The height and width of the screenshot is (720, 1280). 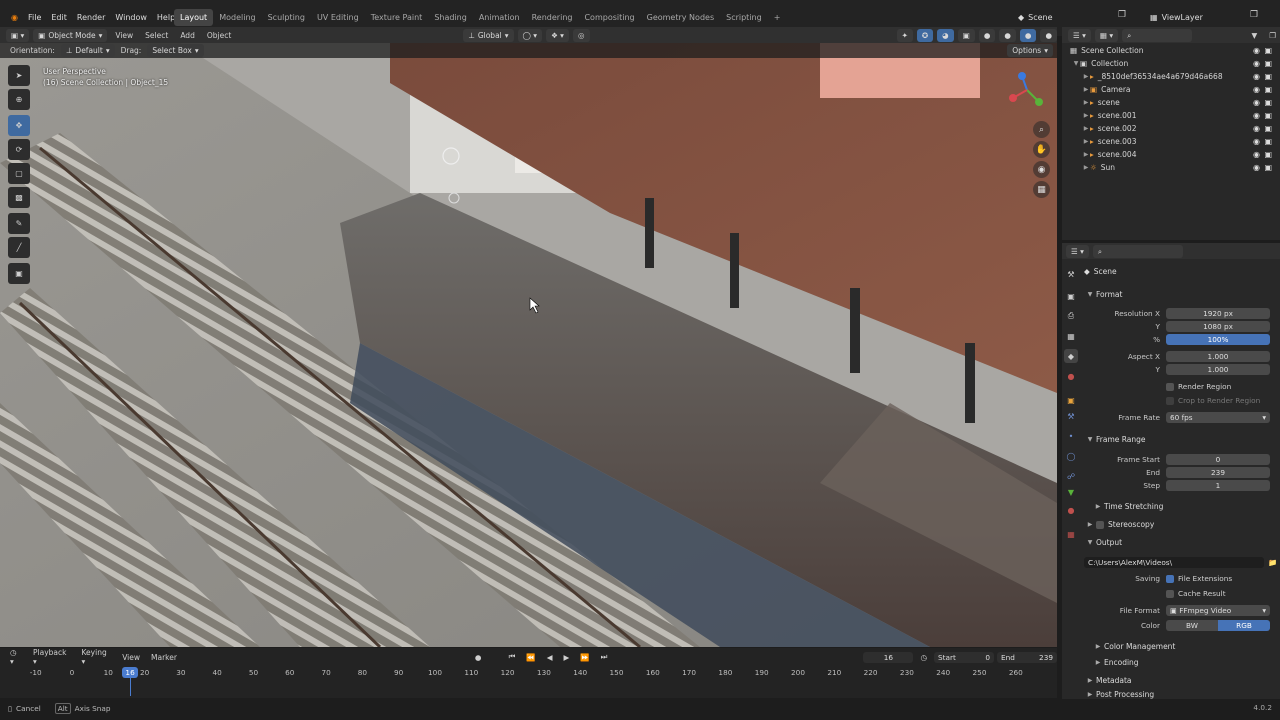 What do you see at coordinates (744, 17) in the screenshot?
I see `tab-scripting: Scripting` at bounding box center [744, 17].